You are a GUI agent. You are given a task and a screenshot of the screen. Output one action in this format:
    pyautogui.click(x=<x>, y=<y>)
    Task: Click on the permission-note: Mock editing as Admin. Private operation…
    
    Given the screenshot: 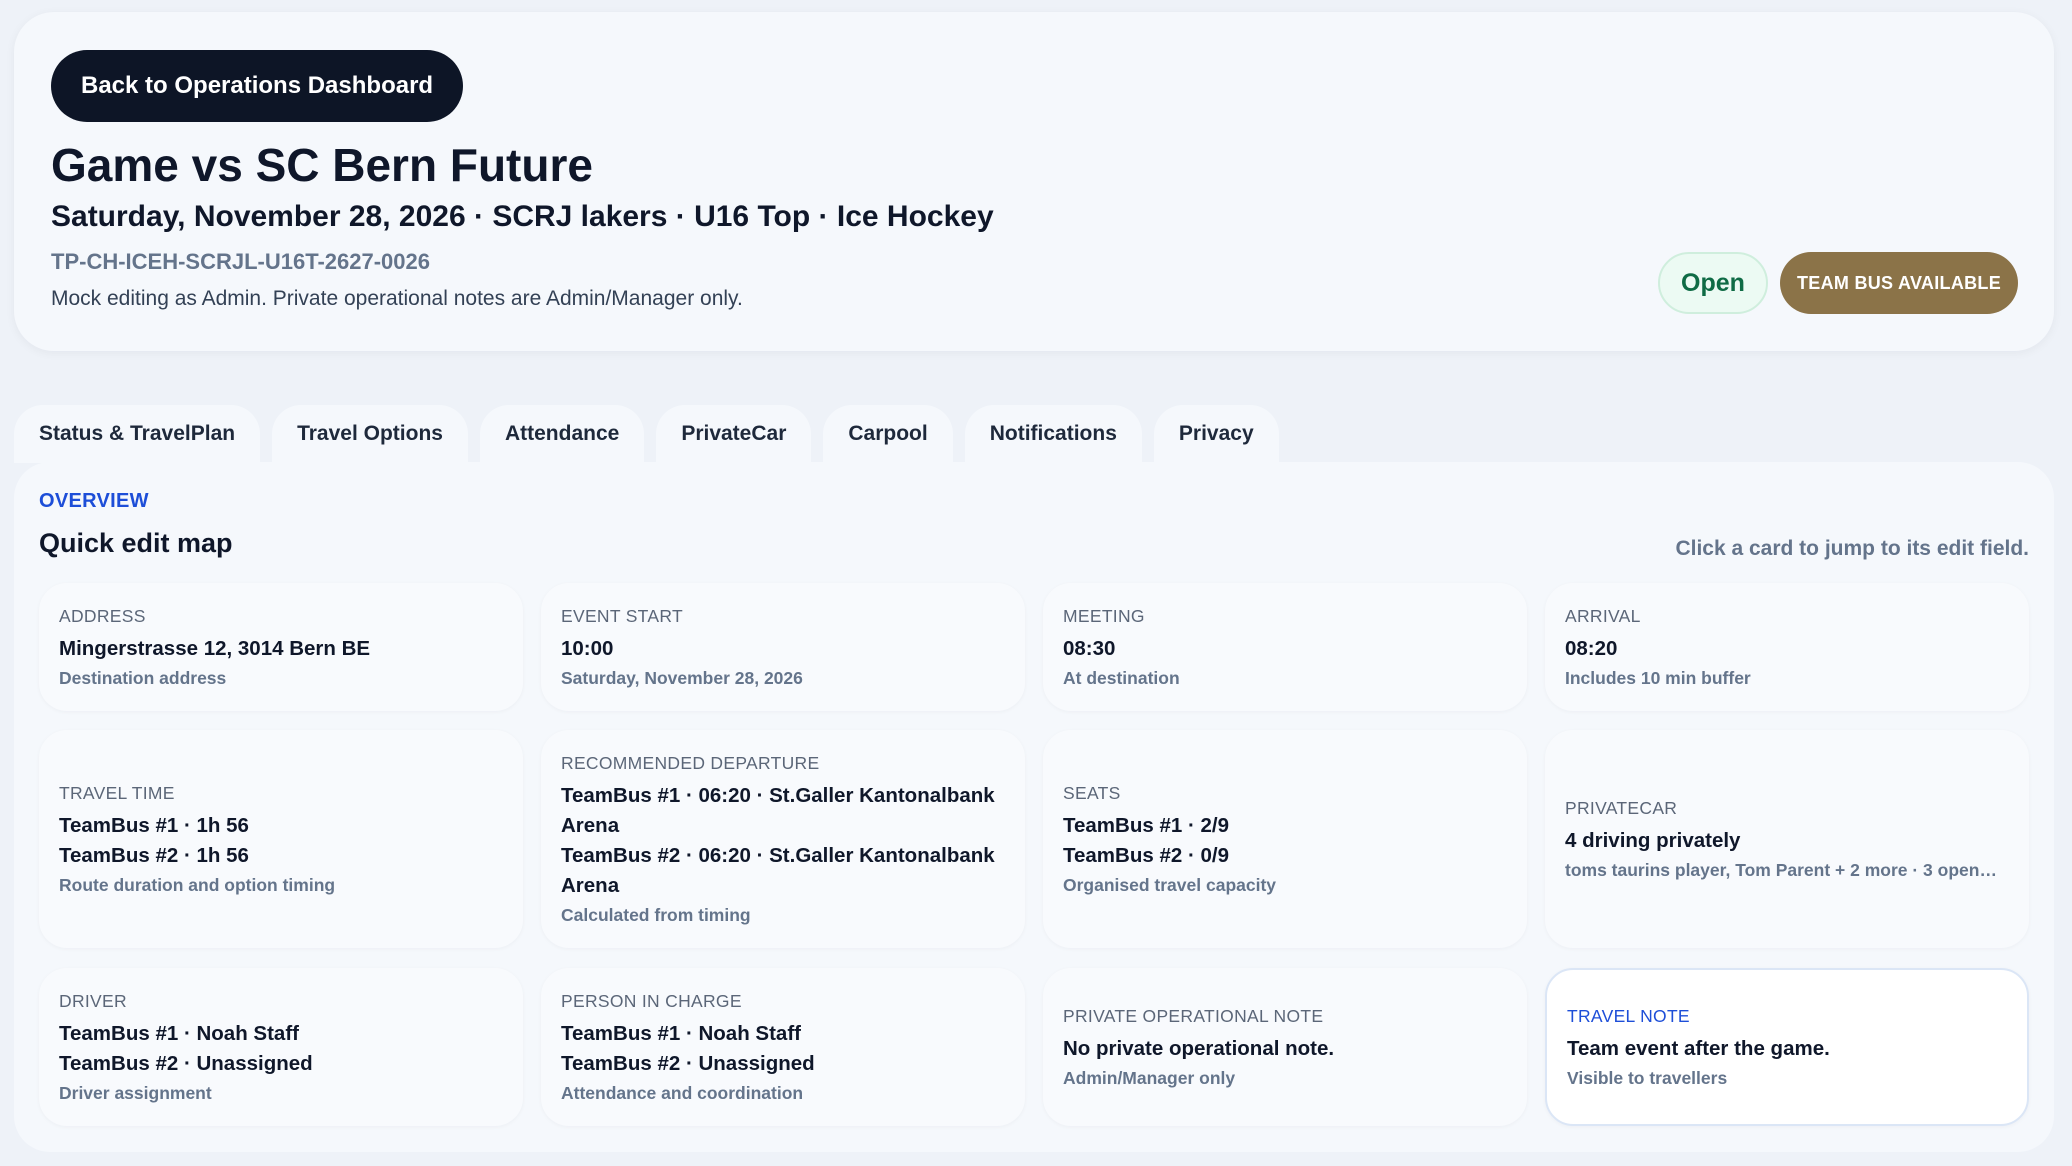 What is the action you would take?
    pyautogui.click(x=397, y=298)
    